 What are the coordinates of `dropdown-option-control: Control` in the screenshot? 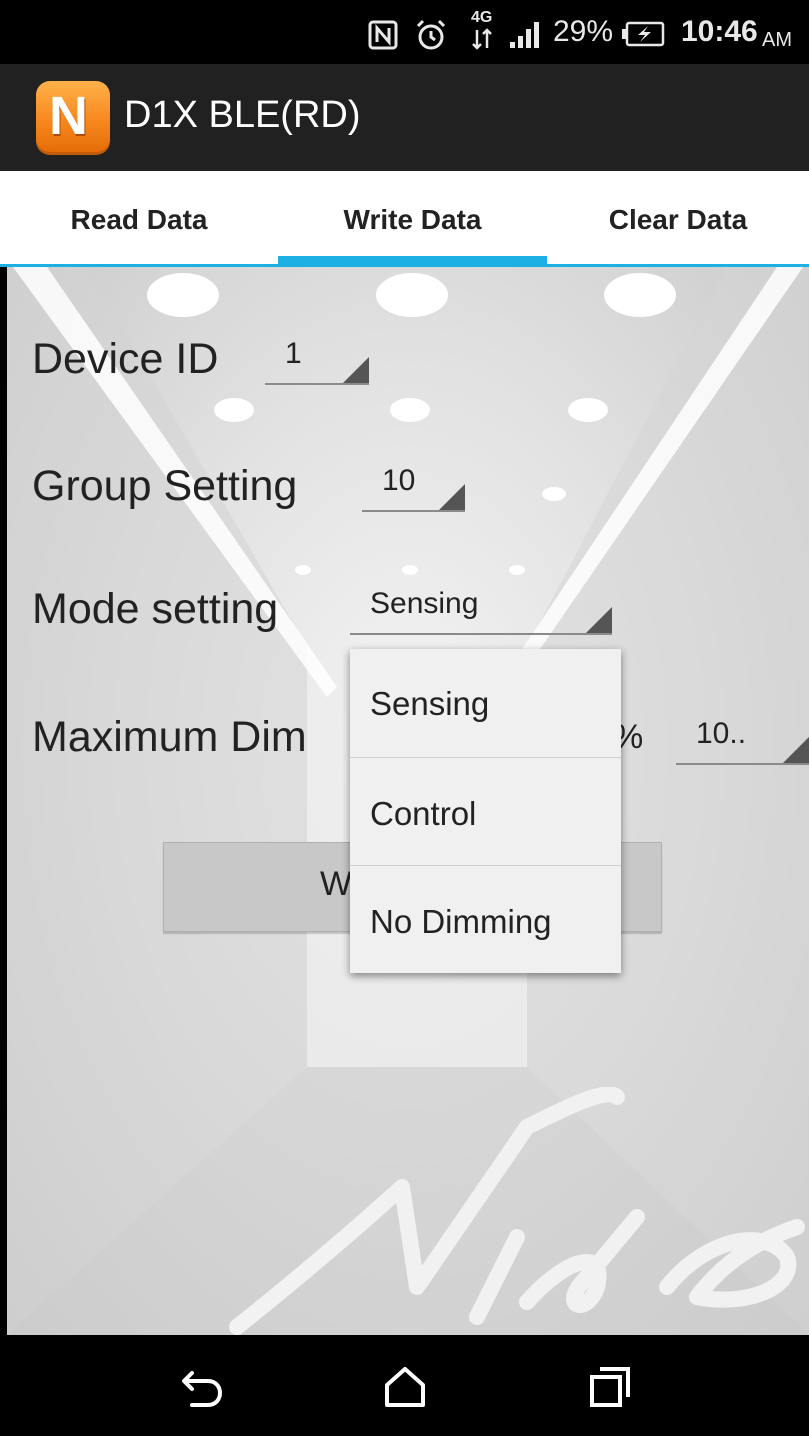 It's located at (485, 811).